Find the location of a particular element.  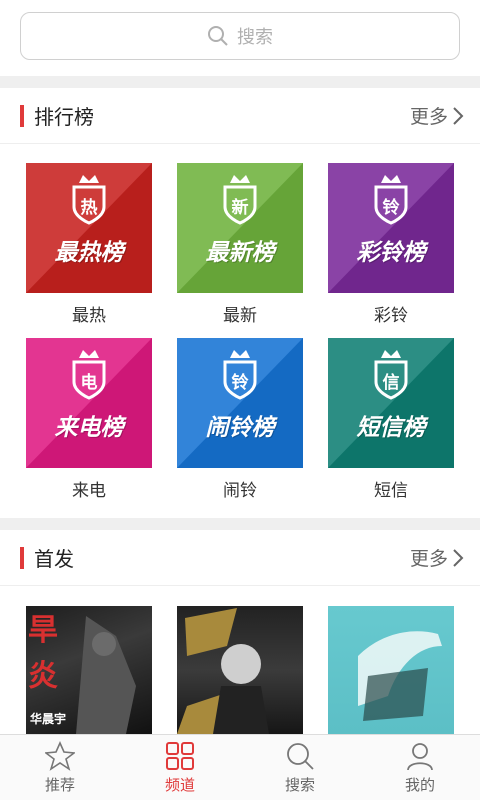

chart-cover-title: 闹铃榜 is located at coordinates (240, 427).